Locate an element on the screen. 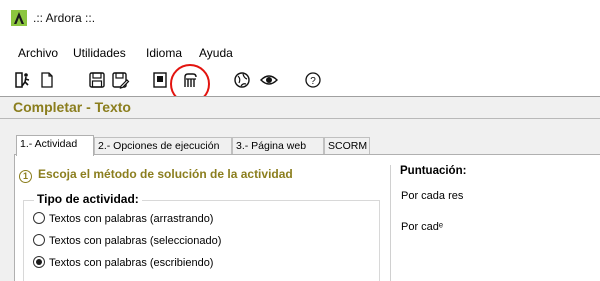 Image resolution: width=600 pixels, height=281 pixels. web-icon is located at coordinates (242, 80).